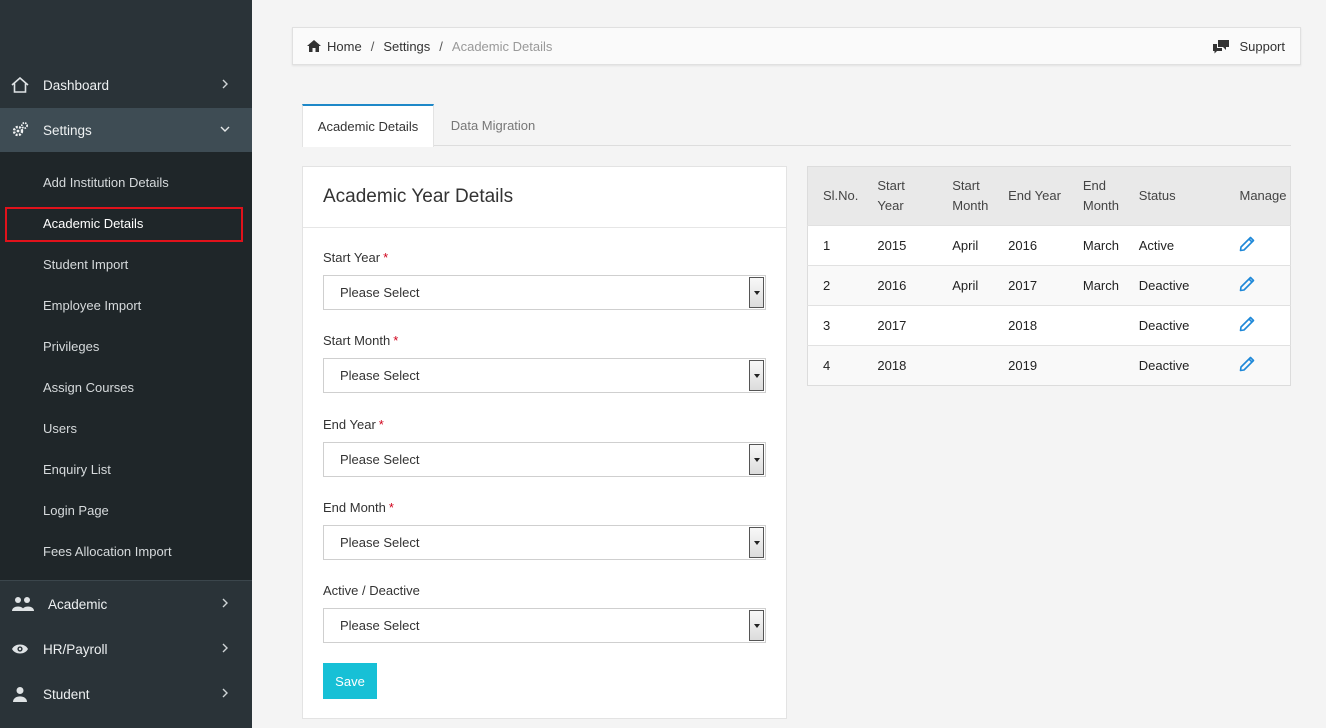  What do you see at coordinates (66, 694) in the screenshot?
I see `nav-student-label: Student` at bounding box center [66, 694].